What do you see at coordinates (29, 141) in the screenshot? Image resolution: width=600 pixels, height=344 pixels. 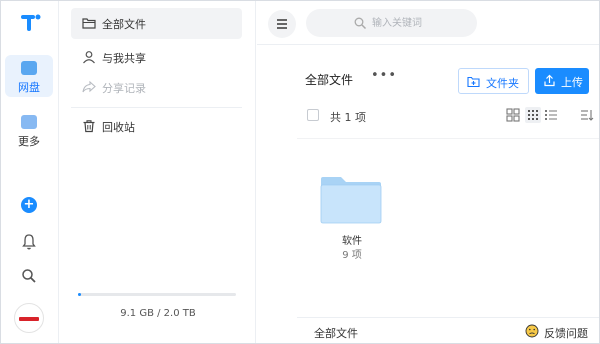 I see `rail-item-label: 更多` at bounding box center [29, 141].